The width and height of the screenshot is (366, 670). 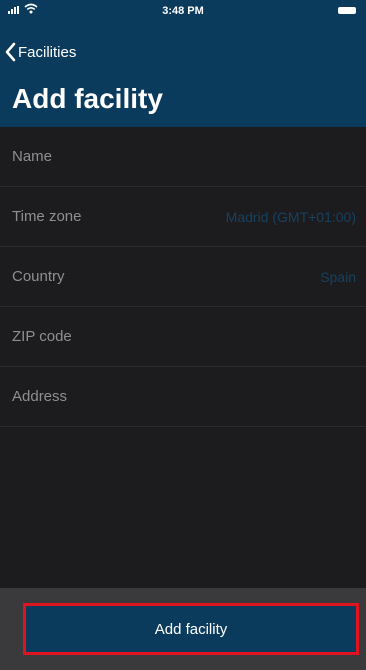 I want to click on name-field: Name, so click(x=183, y=157).